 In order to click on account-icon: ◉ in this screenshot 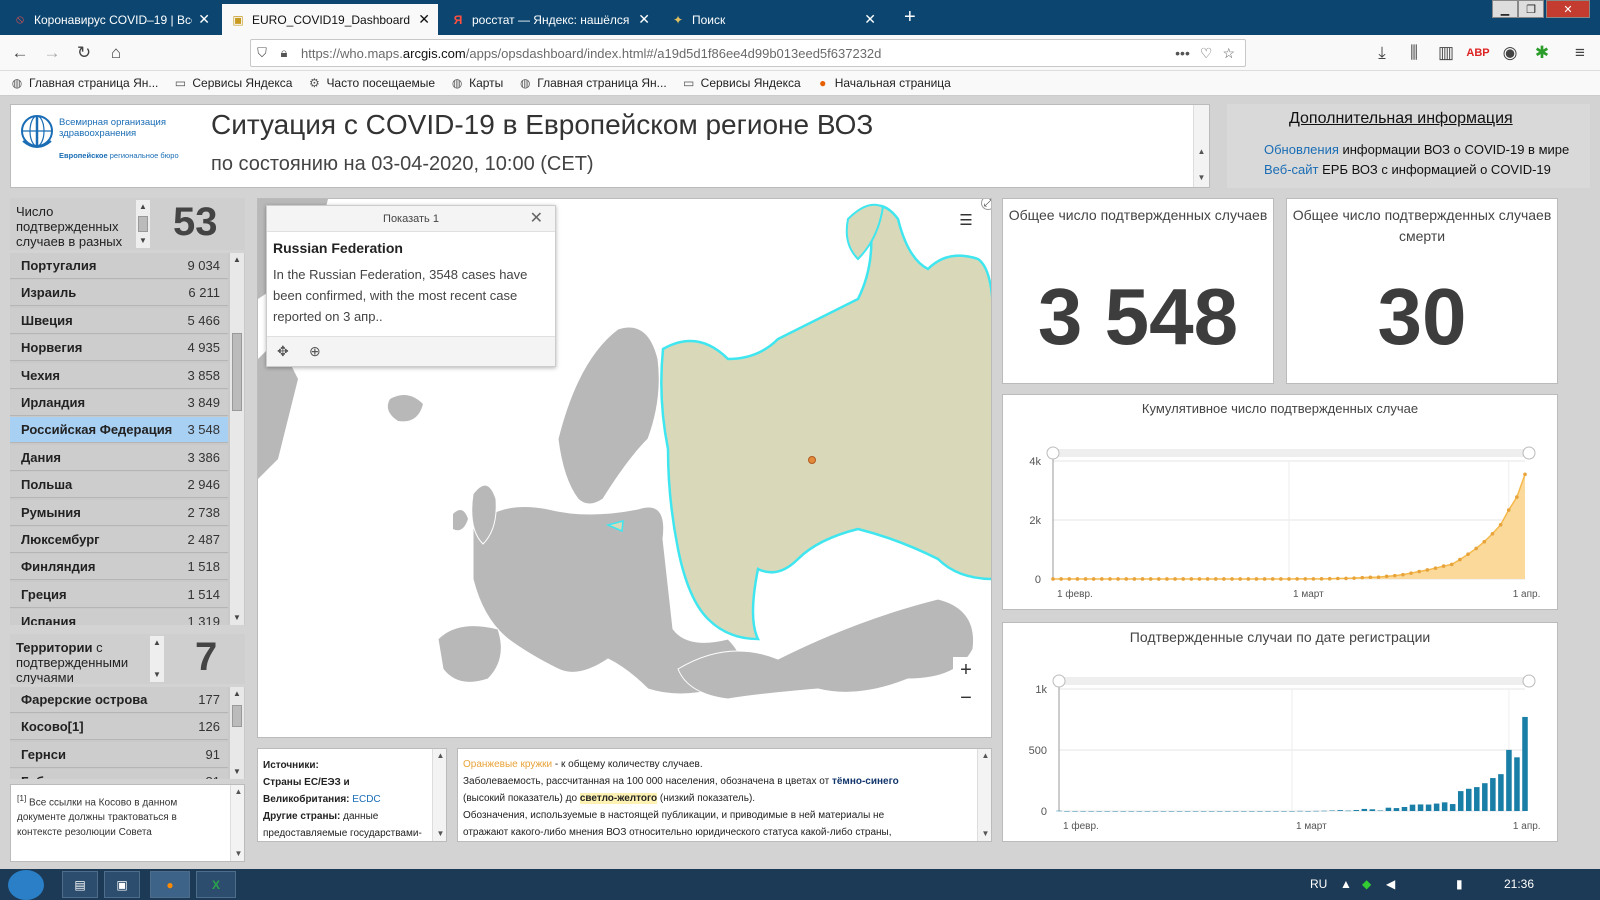, I will do `click(1510, 53)`.